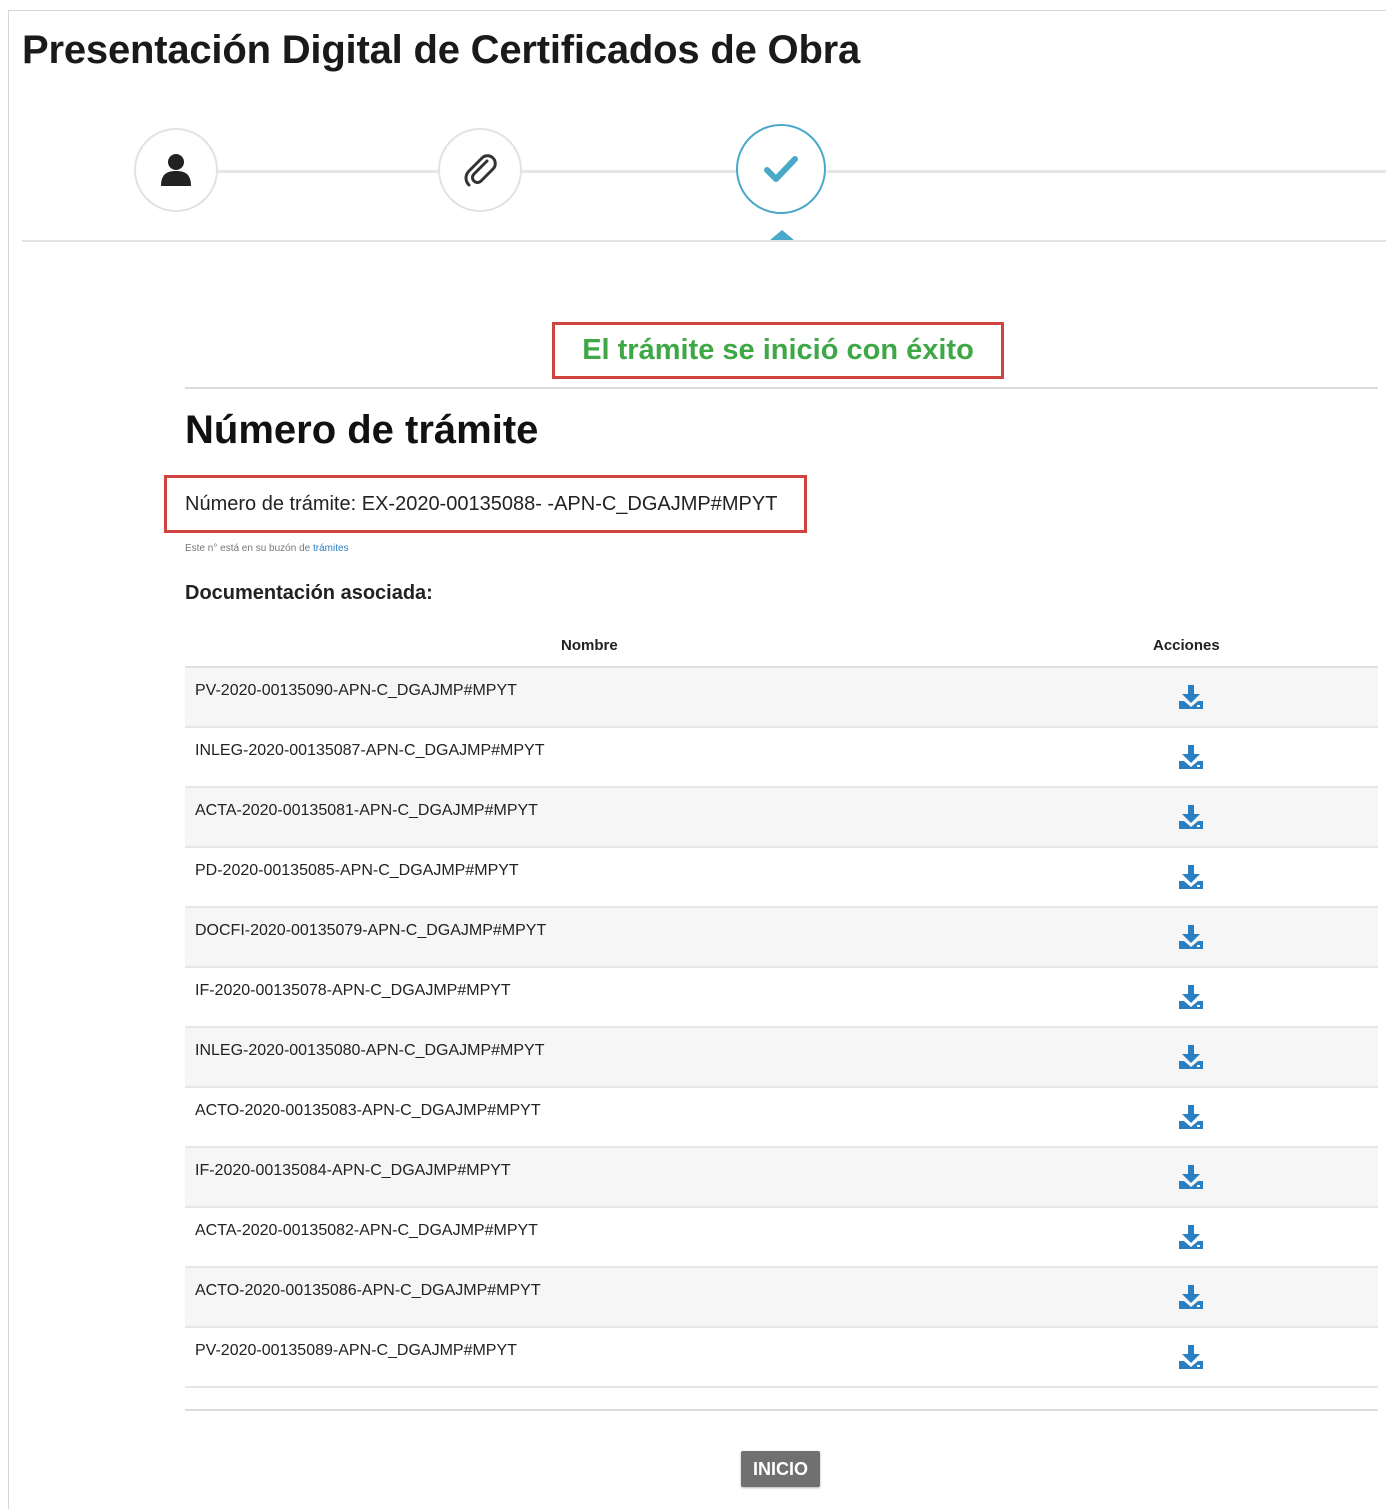 The image size is (1386, 1509). What do you see at coordinates (780, 1469) in the screenshot?
I see `inicio-button: INICIO` at bounding box center [780, 1469].